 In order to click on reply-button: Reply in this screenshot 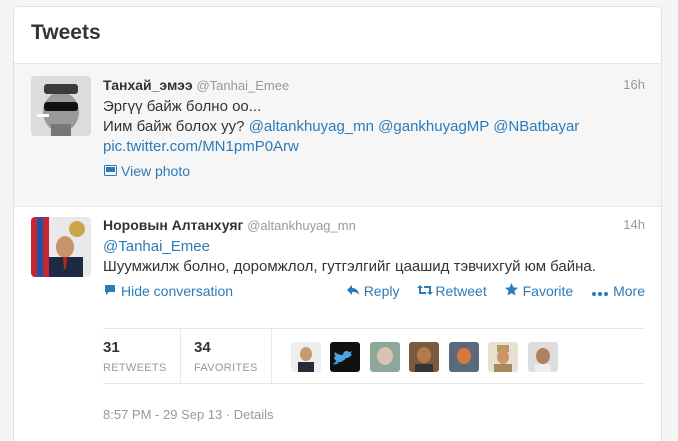, I will do `click(373, 291)`.